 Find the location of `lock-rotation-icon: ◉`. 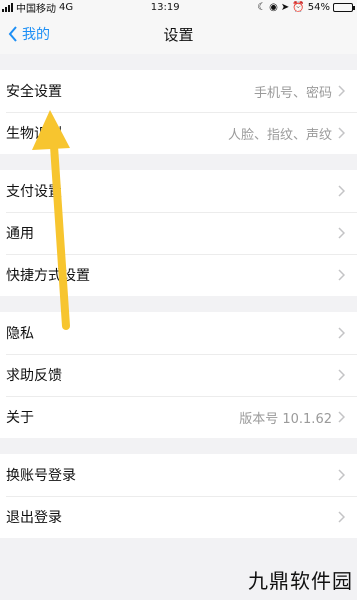

lock-rotation-icon: ◉ is located at coordinates (273, 7).